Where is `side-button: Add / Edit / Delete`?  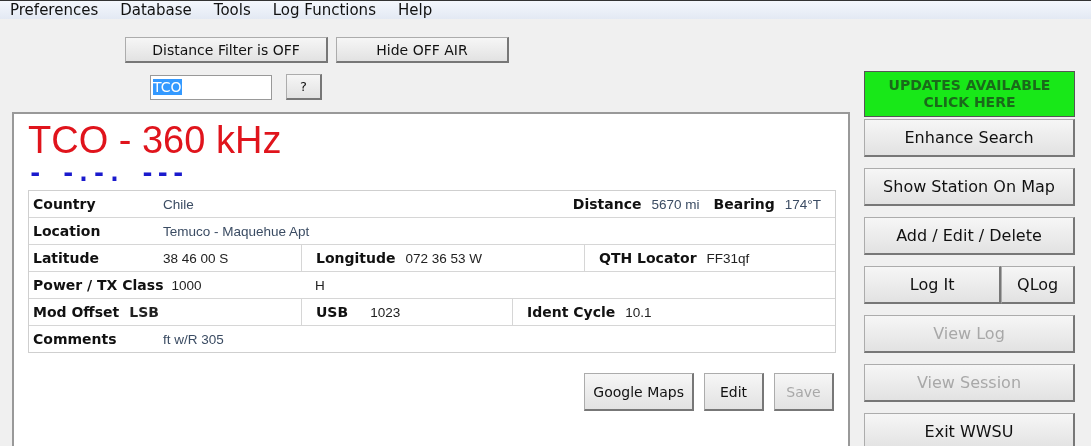 side-button: Add / Edit / Delete is located at coordinates (969, 236).